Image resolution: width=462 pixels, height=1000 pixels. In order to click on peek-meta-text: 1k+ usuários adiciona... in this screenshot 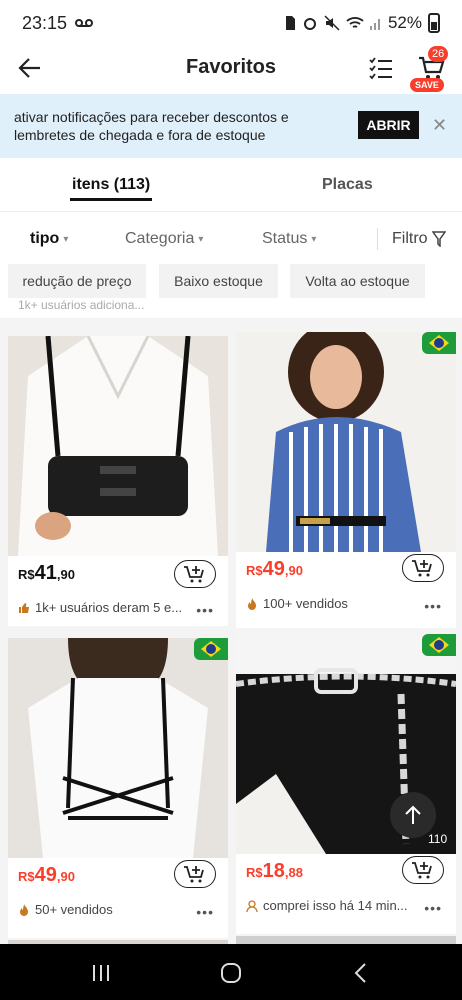, I will do `click(81, 305)`.